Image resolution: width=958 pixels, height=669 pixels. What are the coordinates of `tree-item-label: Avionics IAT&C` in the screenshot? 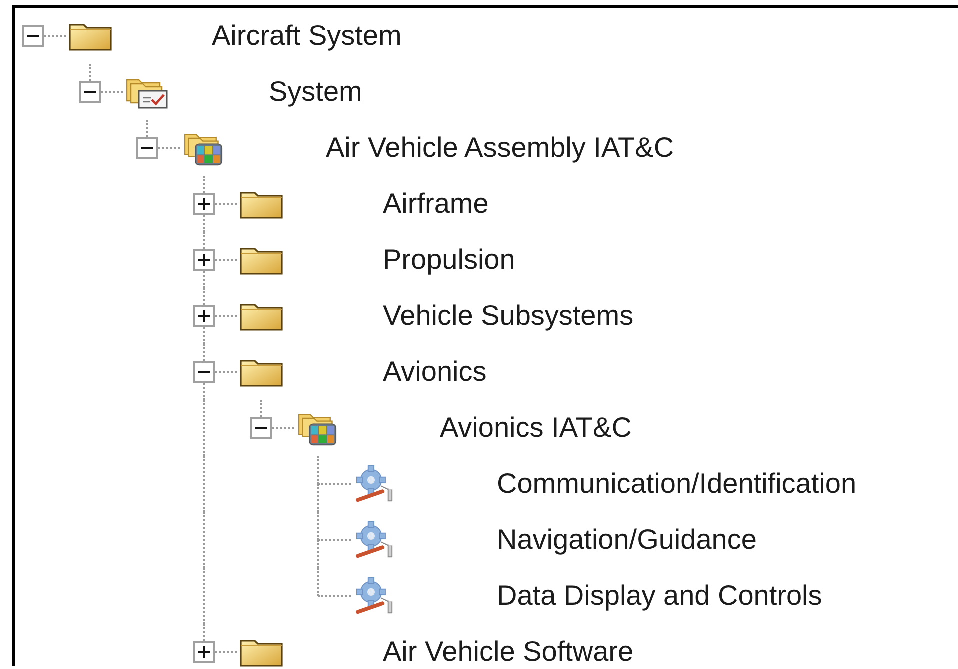 It's located at (536, 428).